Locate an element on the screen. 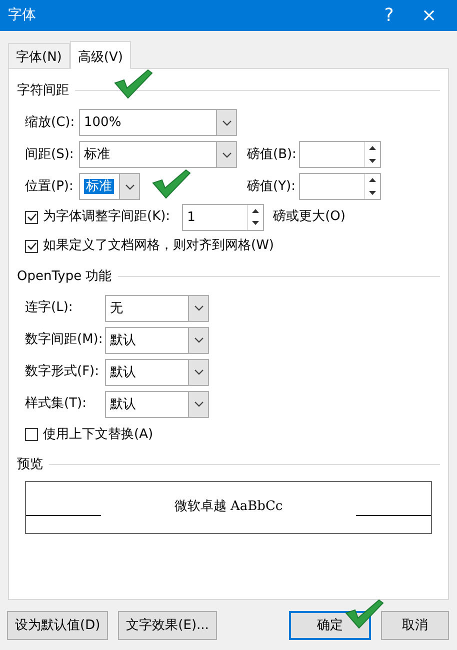 The height and width of the screenshot is (650, 457). dialog-button: 取消 is located at coordinates (415, 625).